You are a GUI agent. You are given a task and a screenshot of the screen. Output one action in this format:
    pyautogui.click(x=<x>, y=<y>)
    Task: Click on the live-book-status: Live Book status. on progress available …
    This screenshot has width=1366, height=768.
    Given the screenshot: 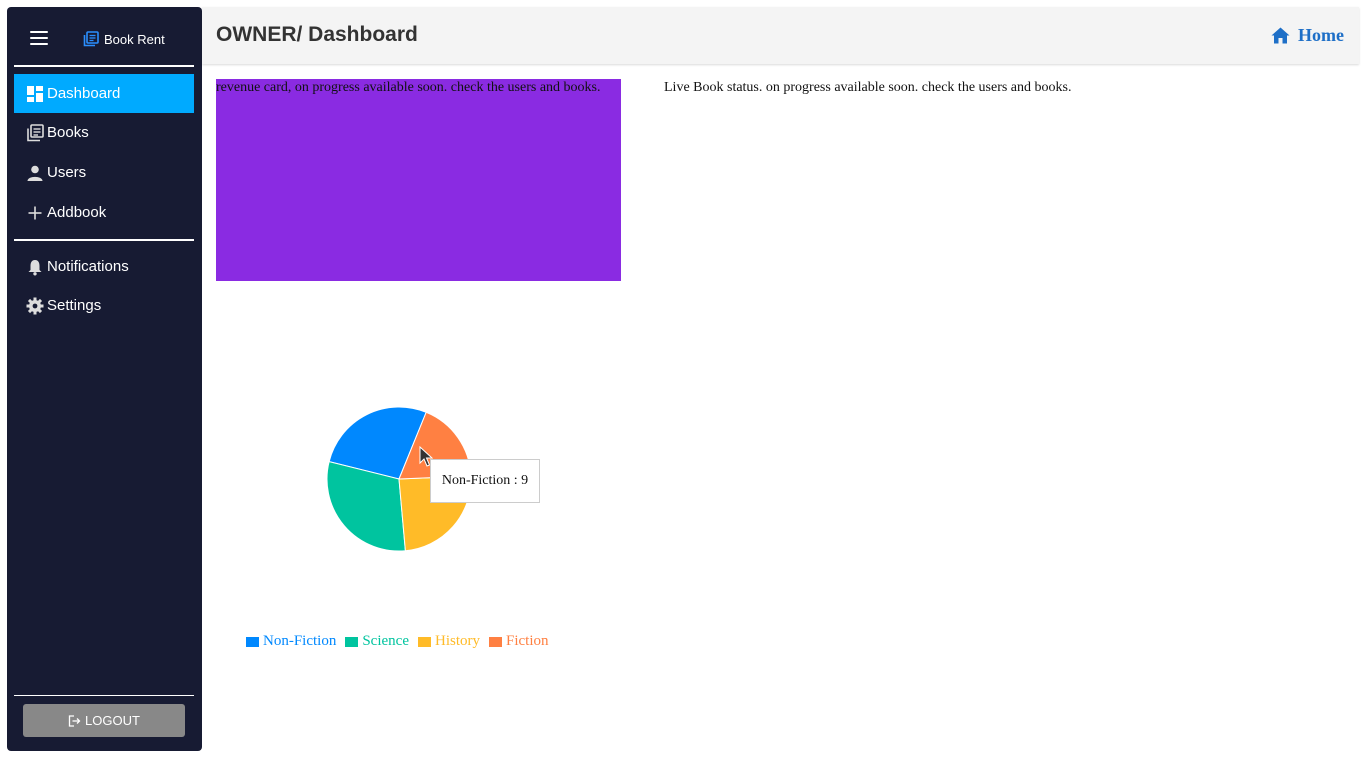 What is the action you would take?
    pyautogui.click(x=868, y=87)
    